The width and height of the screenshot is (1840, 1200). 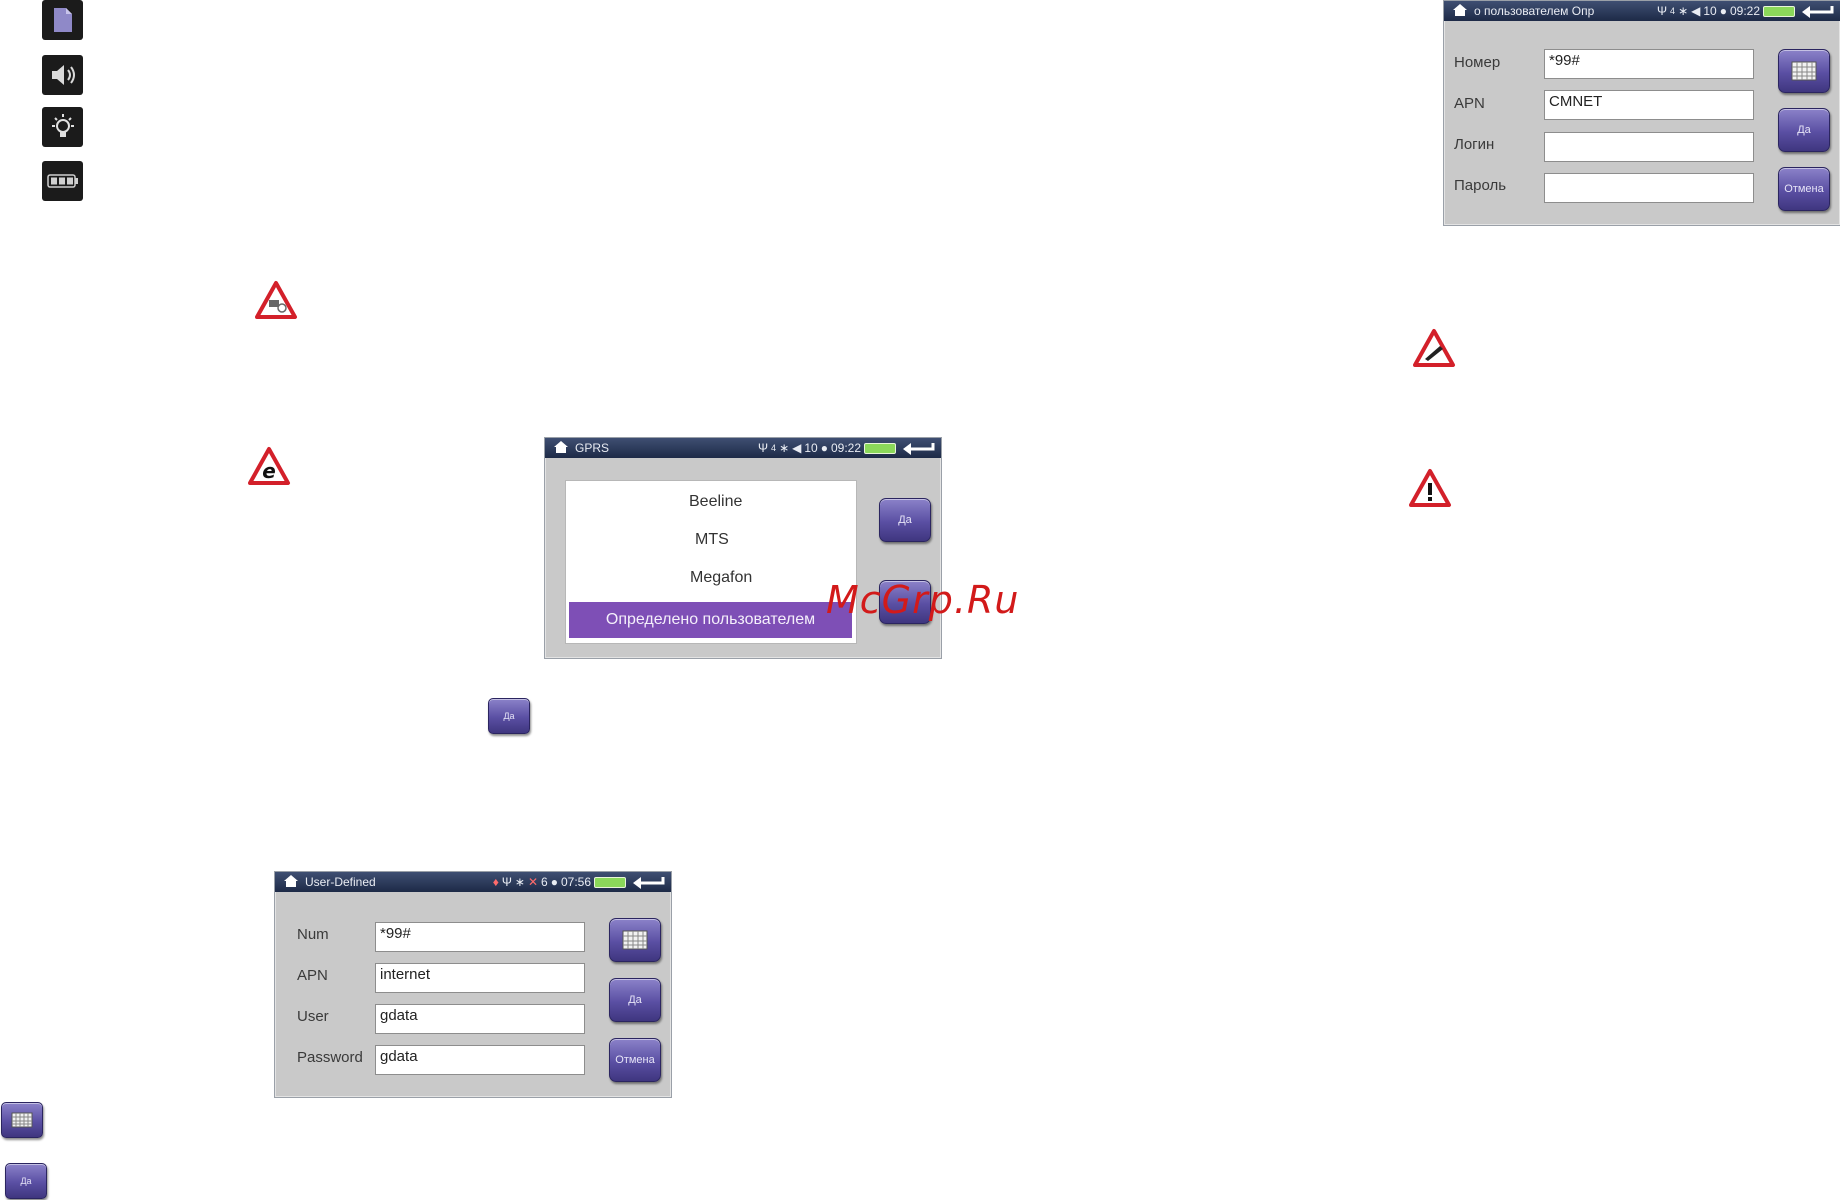 I want to click on password-field: gdata, so click(x=480, y=1060).